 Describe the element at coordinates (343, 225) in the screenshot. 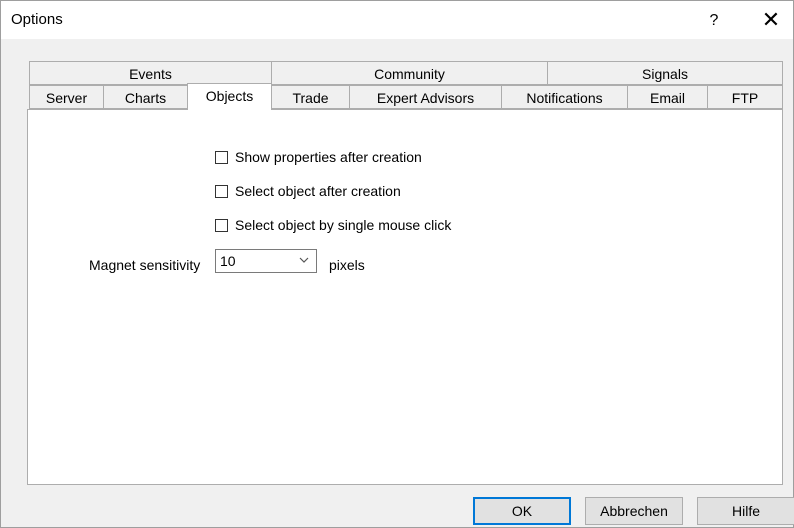

I see `single-click-select-label: Select object by single mouse click` at that location.